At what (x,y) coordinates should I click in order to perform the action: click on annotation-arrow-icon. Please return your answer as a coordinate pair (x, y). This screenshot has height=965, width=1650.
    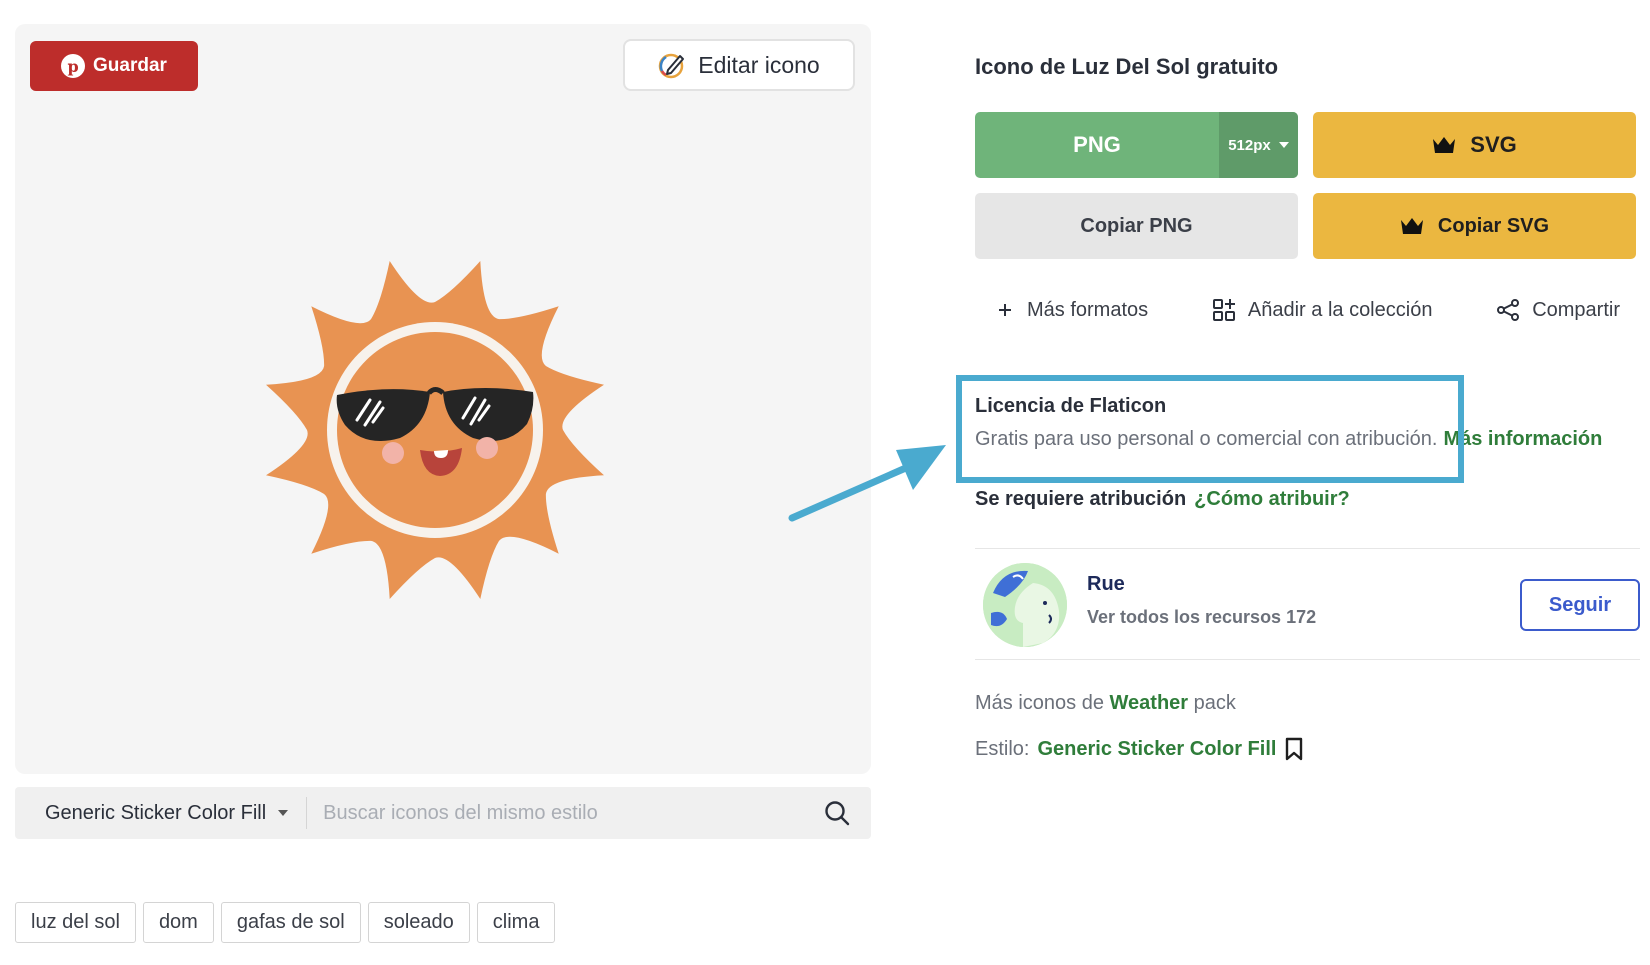
    Looking at the image, I should click on (867, 483).